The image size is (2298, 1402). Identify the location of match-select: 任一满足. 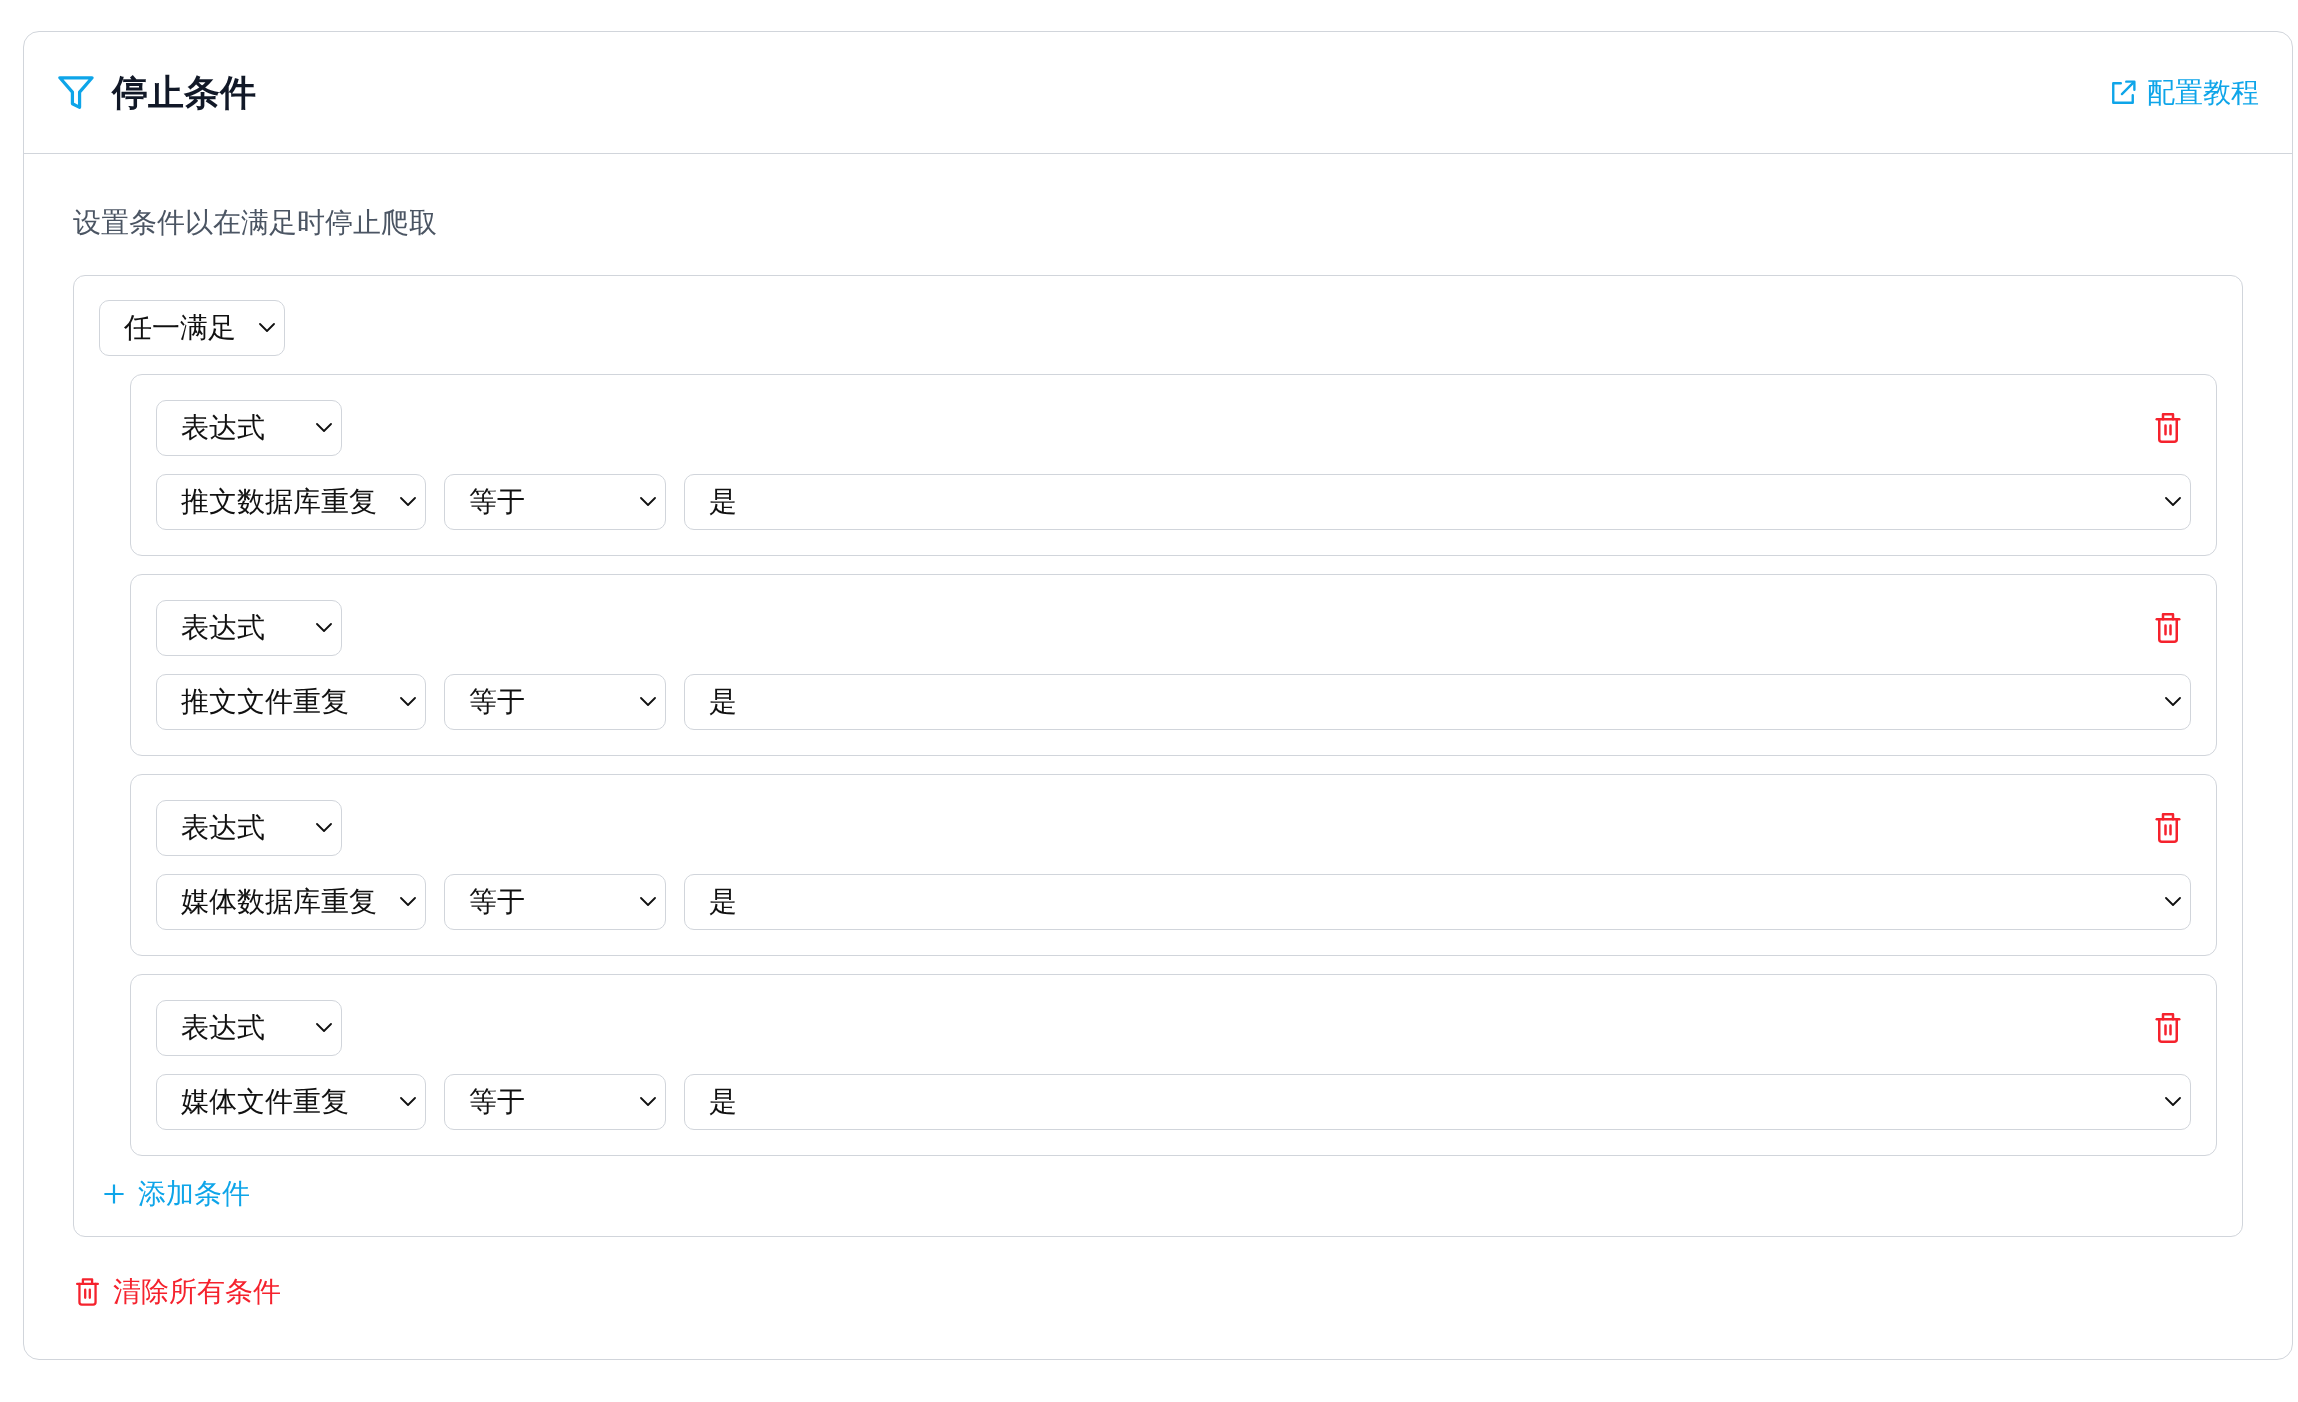
(192, 328).